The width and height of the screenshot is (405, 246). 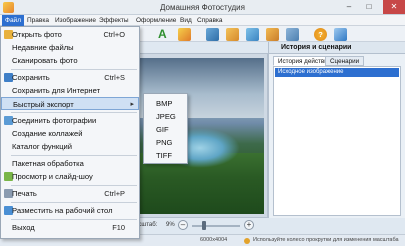 I want to click on menu-exit: Выход F10, so click(x=70, y=227).